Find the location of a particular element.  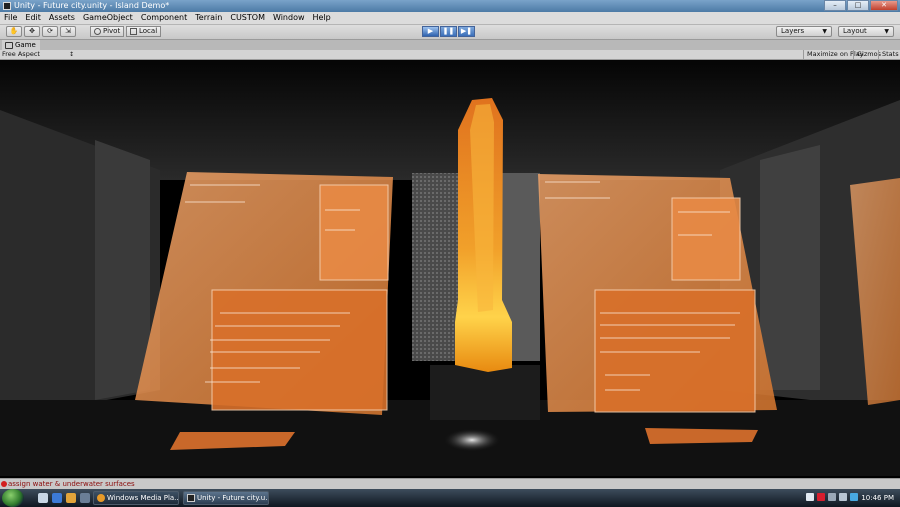

rotate-tool-button: ⟳ is located at coordinates (50, 31).